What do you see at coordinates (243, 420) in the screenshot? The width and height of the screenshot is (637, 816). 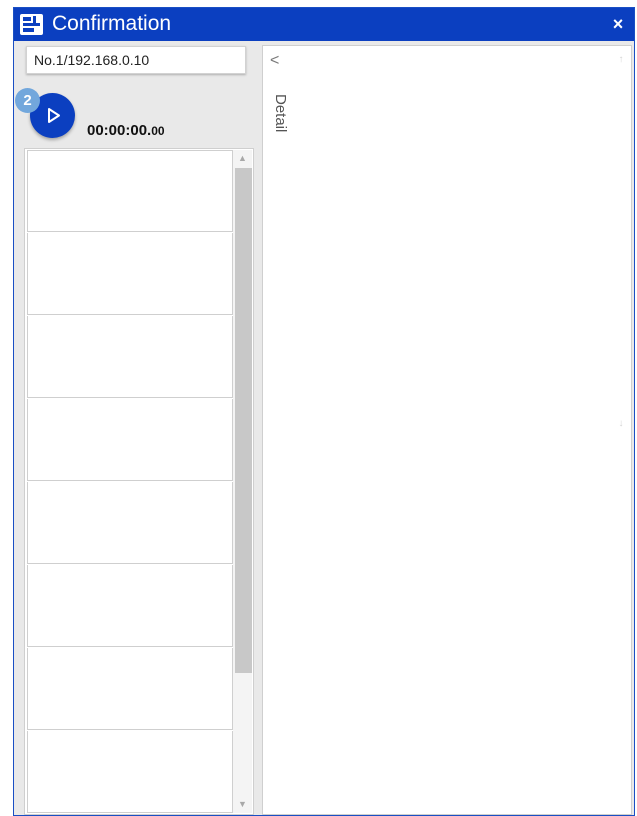 I see `scroll-thumb` at bounding box center [243, 420].